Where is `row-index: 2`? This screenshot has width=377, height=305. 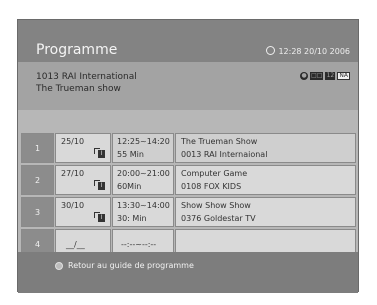
row-index: 2 is located at coordinates (37, 180).